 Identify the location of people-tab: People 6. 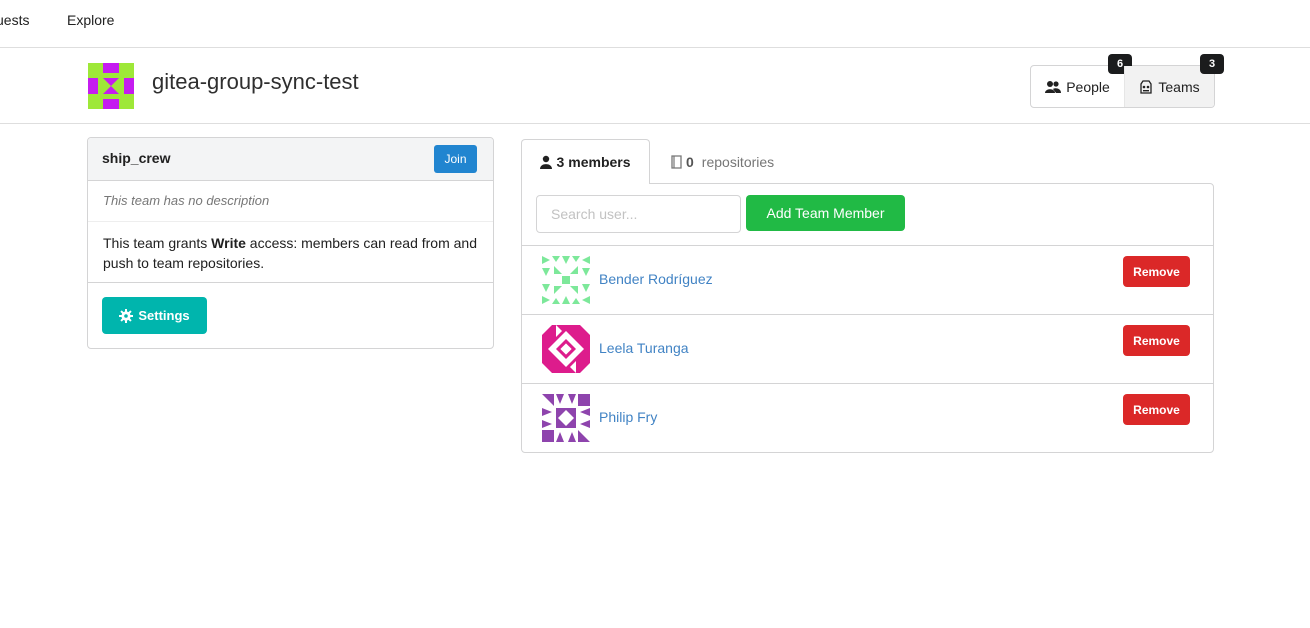
(1081, 80).